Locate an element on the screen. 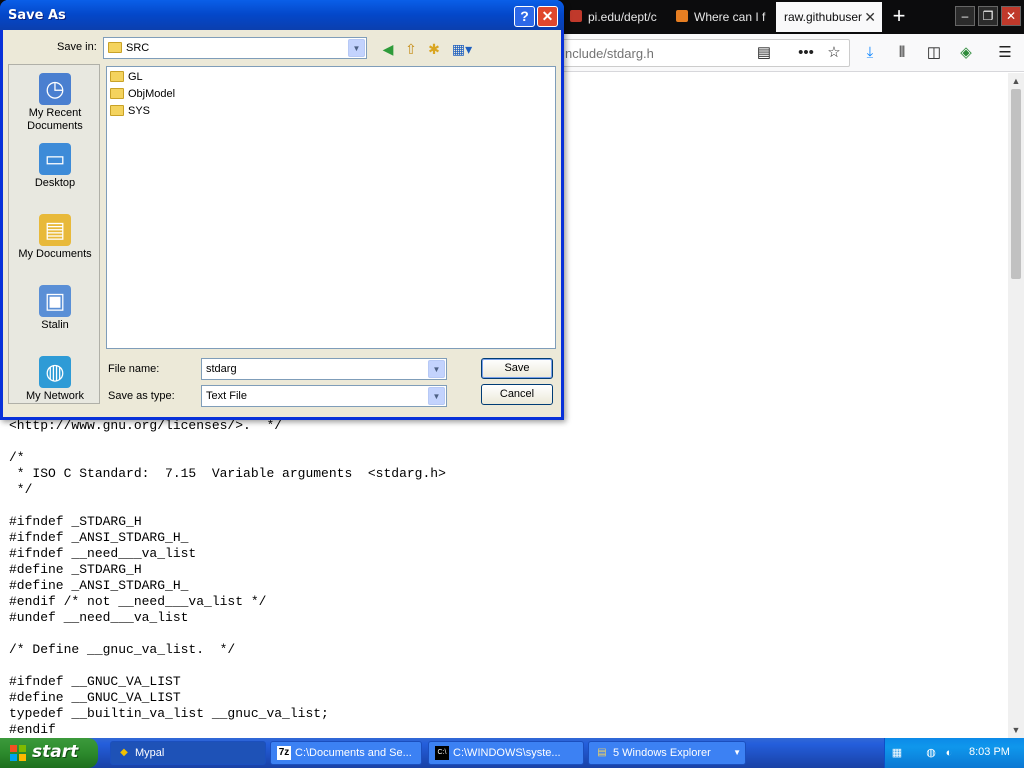 This screenshot has height=768, width=1024. tab-rpi: pi.edu/dept/c is located at coordinates (613, 17).